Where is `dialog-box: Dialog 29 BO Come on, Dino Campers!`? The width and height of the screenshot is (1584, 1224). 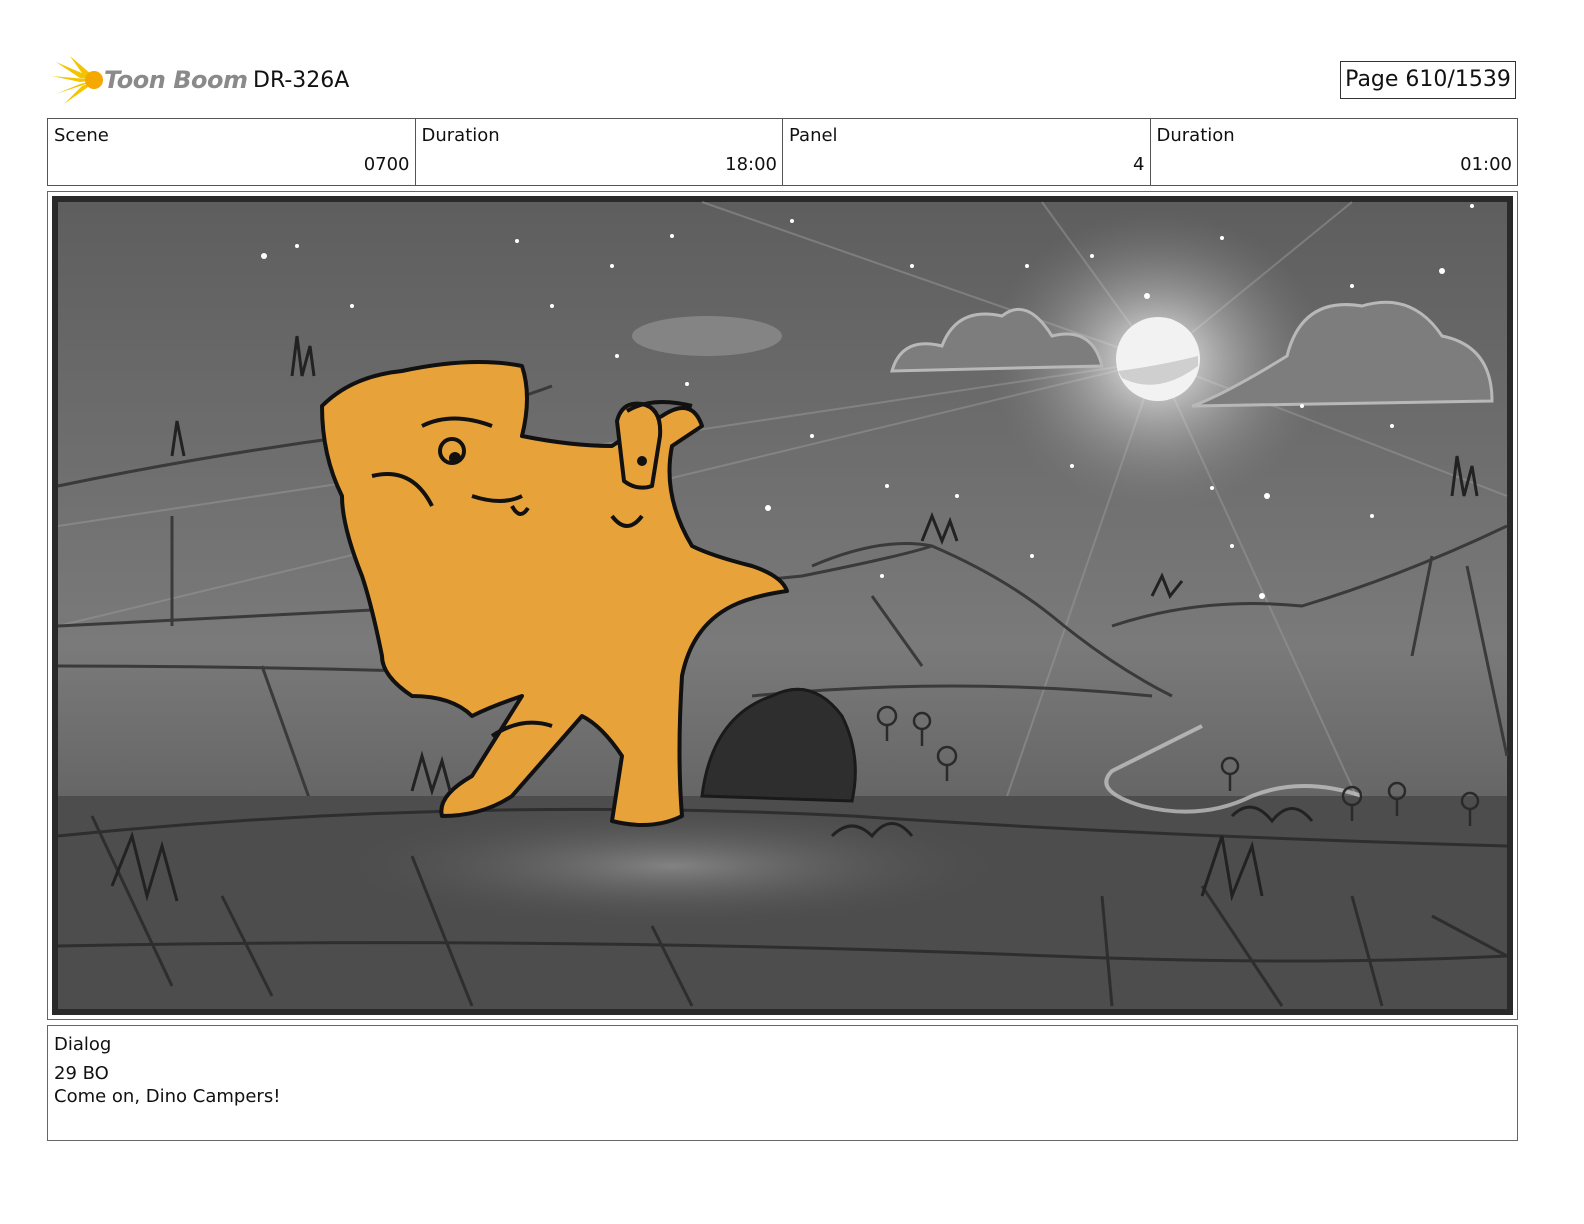 dialog-box: Dialog 29 BO Come on, Dino Campers! is located at coordinates (782, 1083).